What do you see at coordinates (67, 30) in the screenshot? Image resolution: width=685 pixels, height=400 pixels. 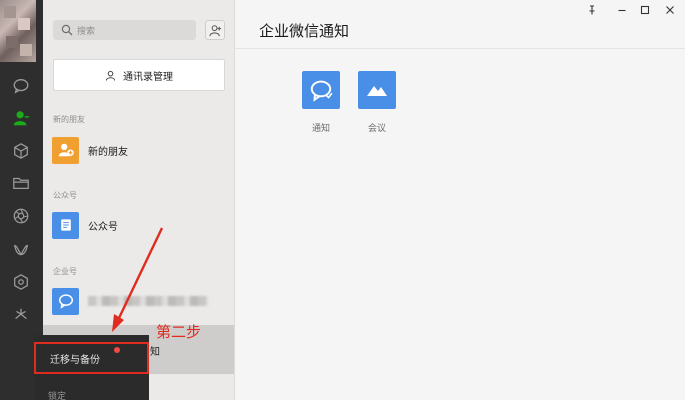 I see `search-icon` at bounding box center [67, 30].